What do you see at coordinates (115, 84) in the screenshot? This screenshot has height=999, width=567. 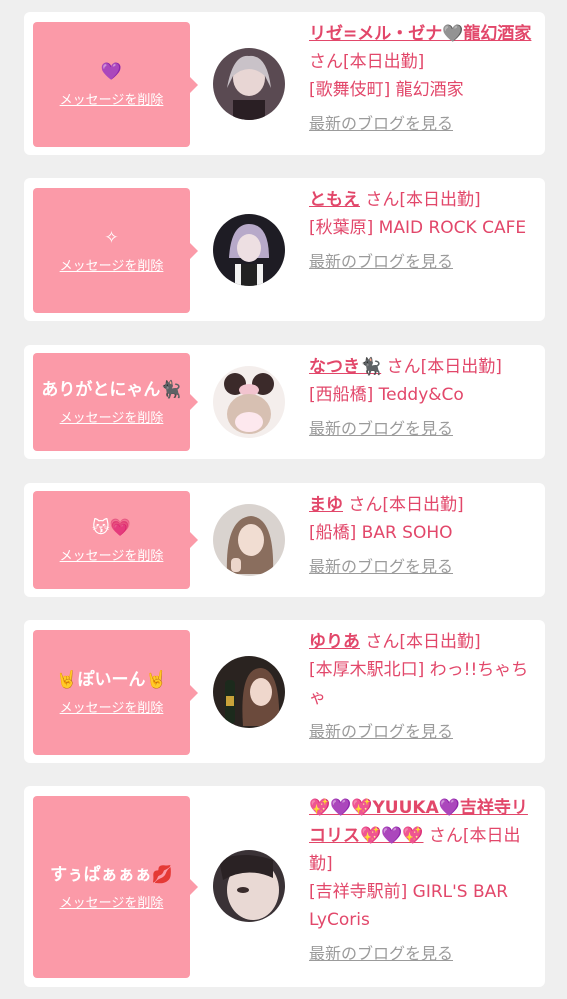 I see `message-bubble: 💜 メッセージを削除` at bounding box center [115, 84].